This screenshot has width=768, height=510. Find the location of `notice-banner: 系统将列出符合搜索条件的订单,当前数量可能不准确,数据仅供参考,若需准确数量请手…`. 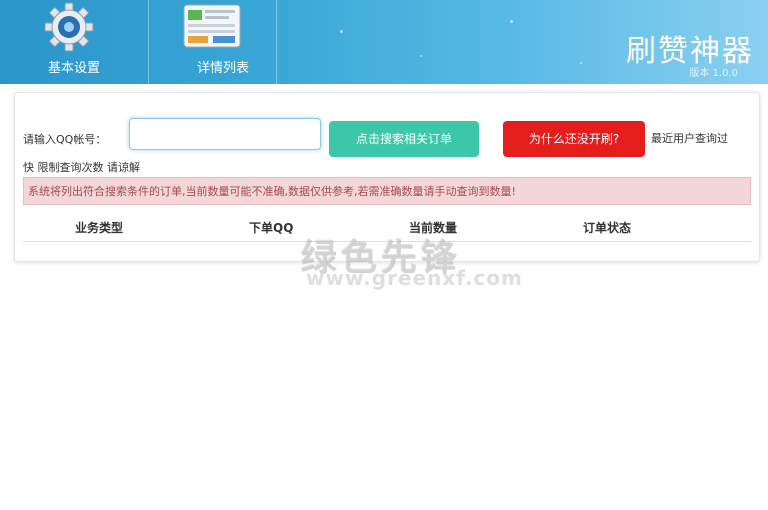

notice-banner: 系统将列出符合搜索条件的订单,当前数量可能不准确,数据仅供参考,若需准确数量请手… is located at coordinates (387, 191).